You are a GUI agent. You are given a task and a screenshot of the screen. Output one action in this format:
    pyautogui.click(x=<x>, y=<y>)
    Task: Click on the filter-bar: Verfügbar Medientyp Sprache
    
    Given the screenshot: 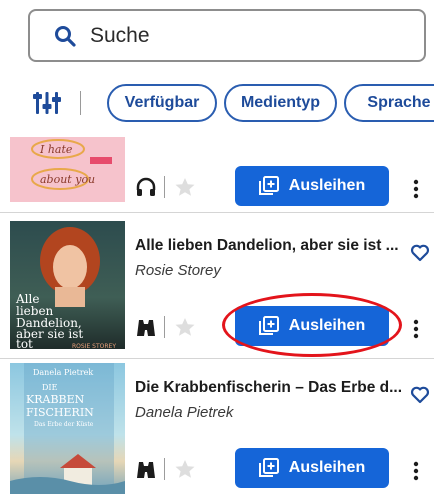 What is the action you would take?
    pyautogui.click(x=217, y=103)
    